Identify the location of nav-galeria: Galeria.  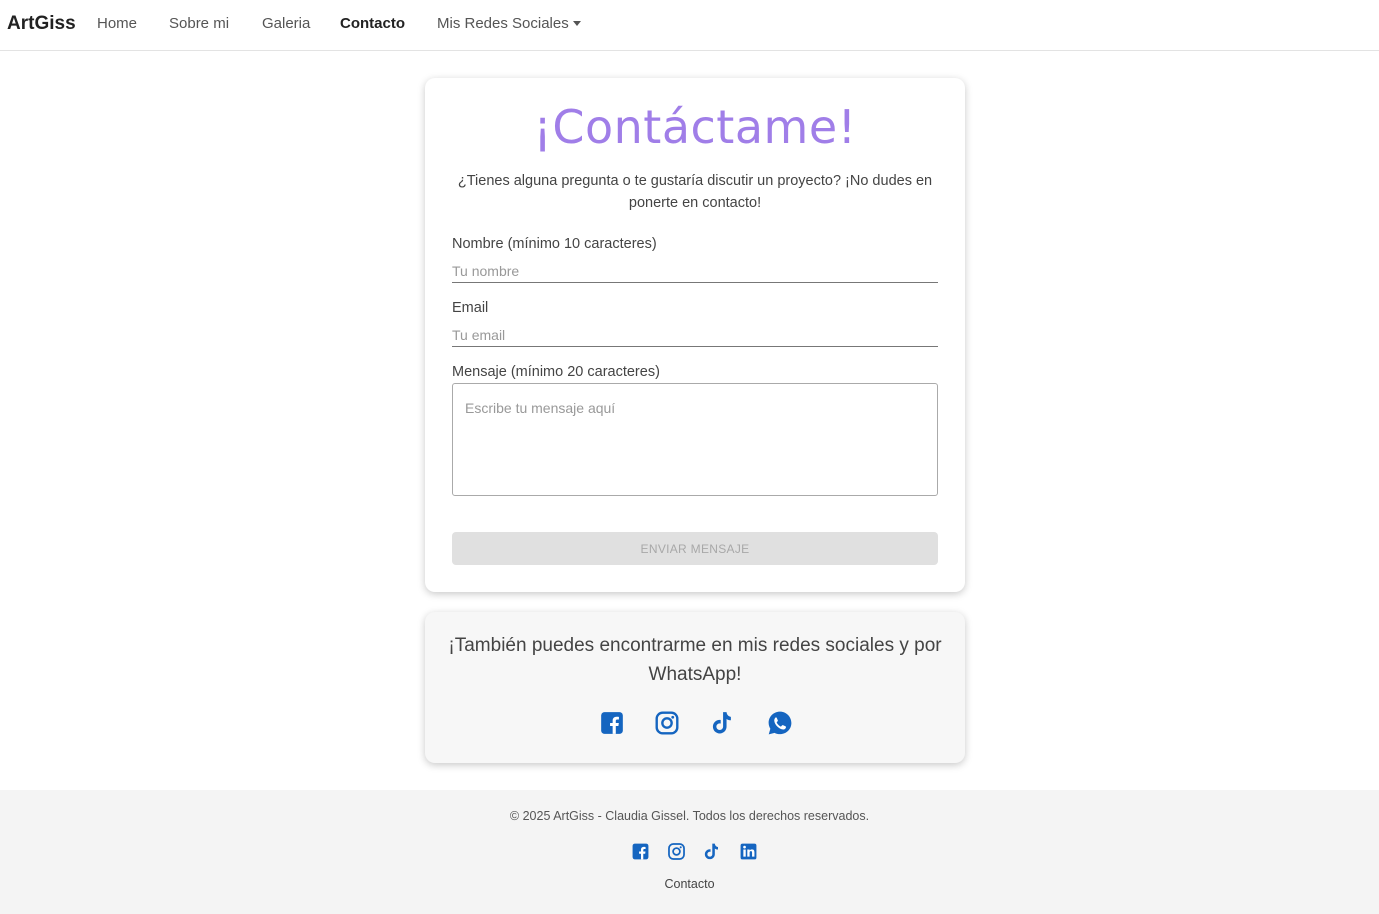
(286, 23).